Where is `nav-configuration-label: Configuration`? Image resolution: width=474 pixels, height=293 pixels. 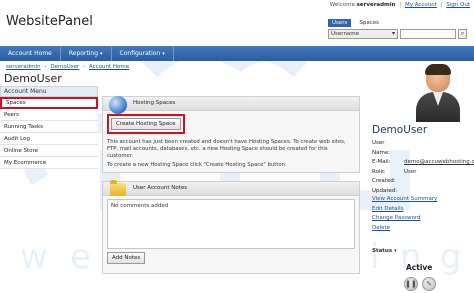
nav-configuration-label: Configuration is located at coordinates (140, 53).